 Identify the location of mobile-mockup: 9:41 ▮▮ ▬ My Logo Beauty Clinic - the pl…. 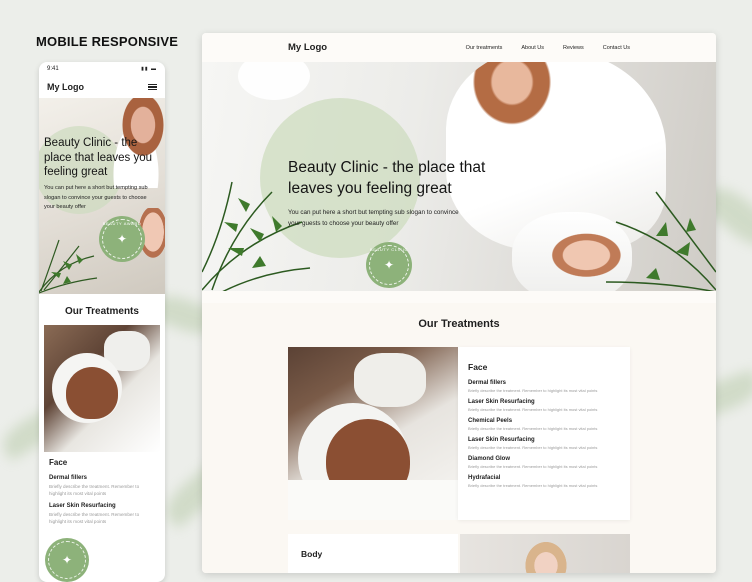
(102, 322).